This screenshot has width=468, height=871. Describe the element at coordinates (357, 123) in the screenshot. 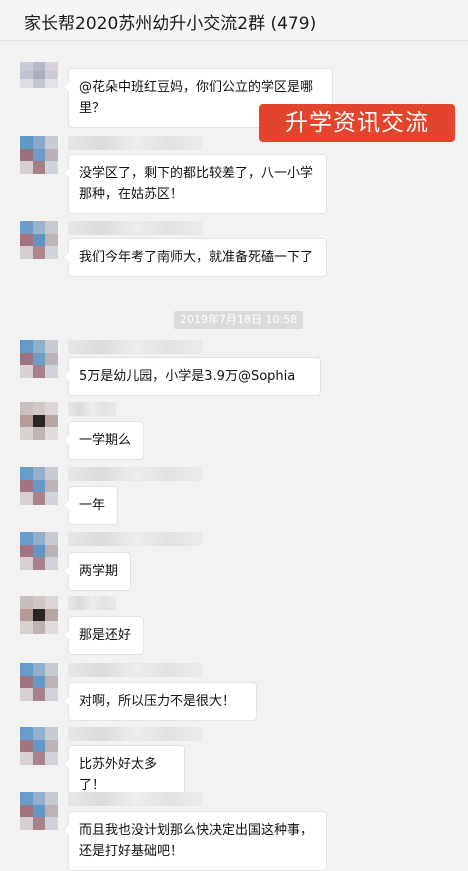

I see `watermark-label: 升学资讯交流` at that location.